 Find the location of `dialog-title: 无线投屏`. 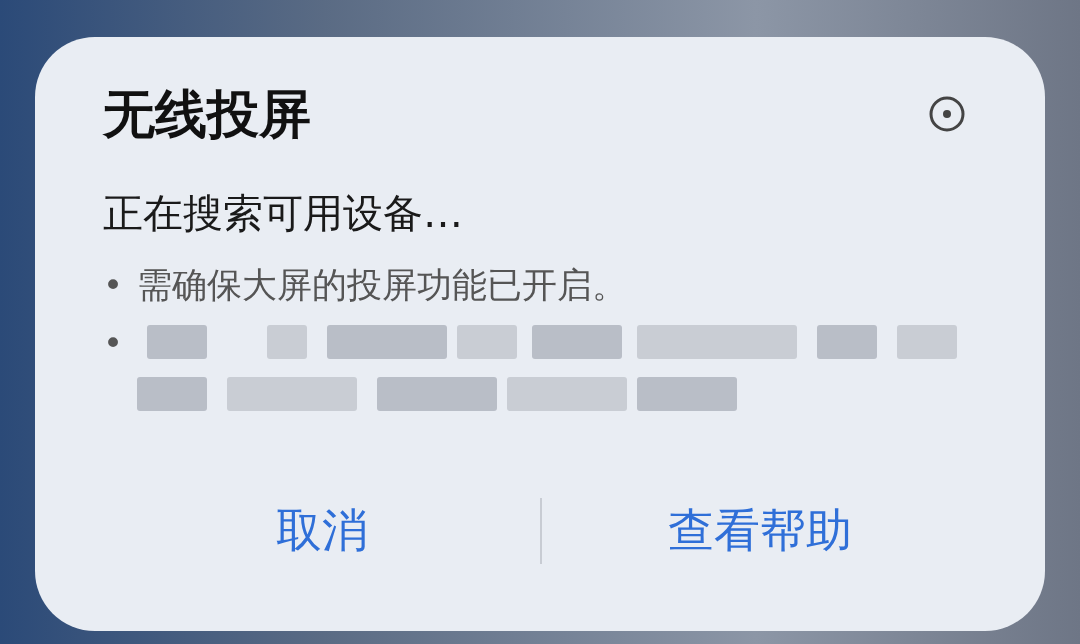

dialog-title: 无线投屏 is located at coordinates (207, 114).